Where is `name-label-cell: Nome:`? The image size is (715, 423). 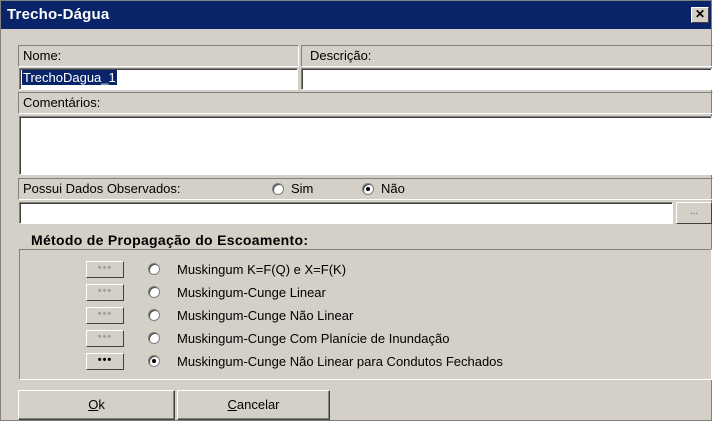
name-label-cell: Nome: is located at coordinates (158, 56).